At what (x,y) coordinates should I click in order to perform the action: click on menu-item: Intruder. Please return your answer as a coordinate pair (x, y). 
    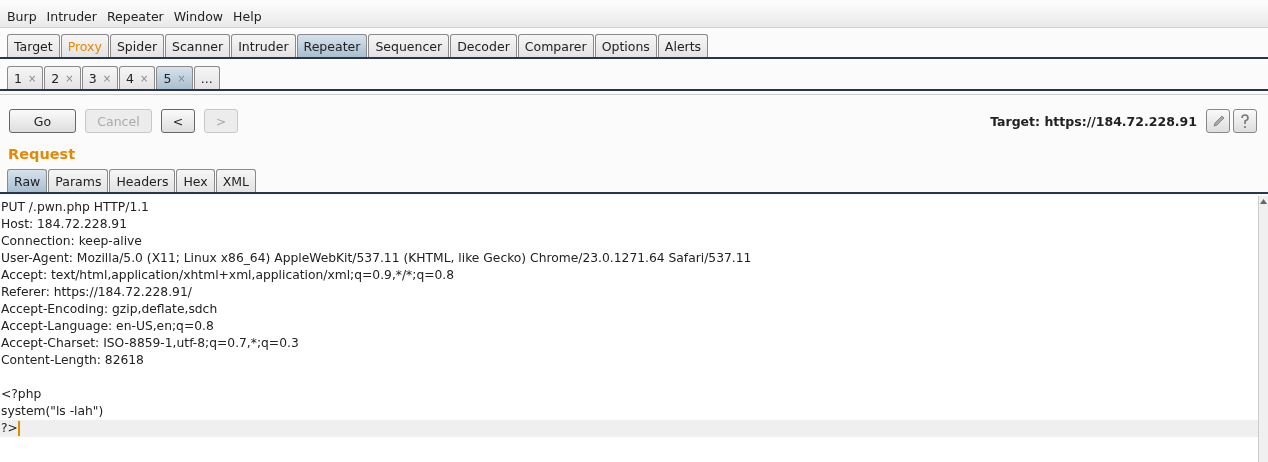
    Looking at the image, I should click on (71, 16).